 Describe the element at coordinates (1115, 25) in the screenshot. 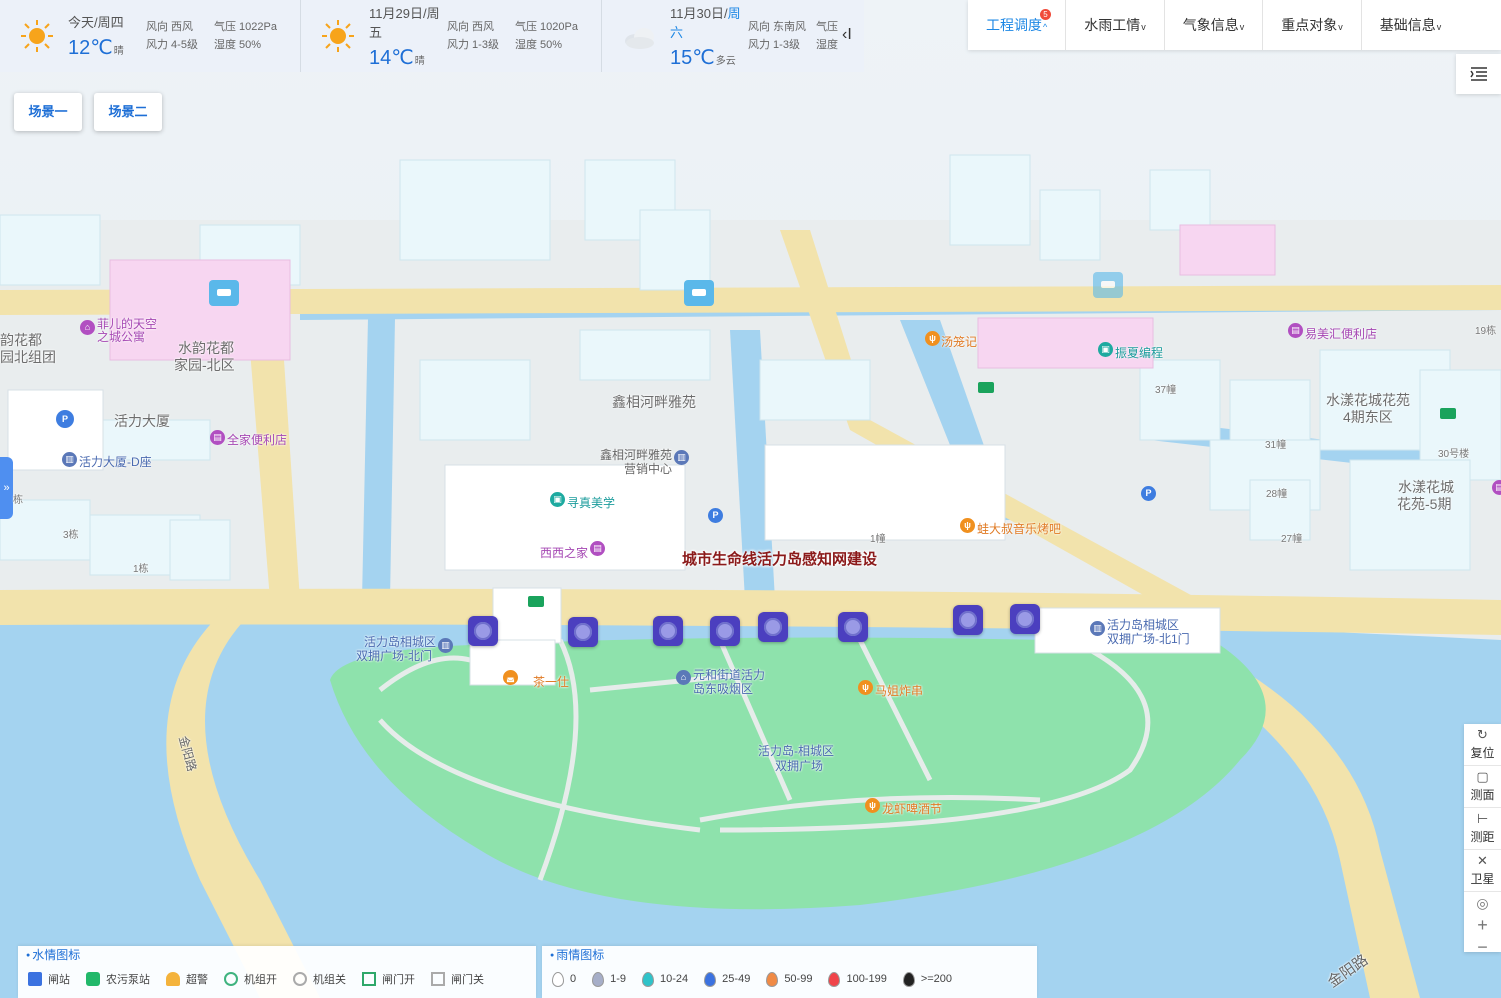

I see `menu-water-rain: 水雨工情v` at that location.